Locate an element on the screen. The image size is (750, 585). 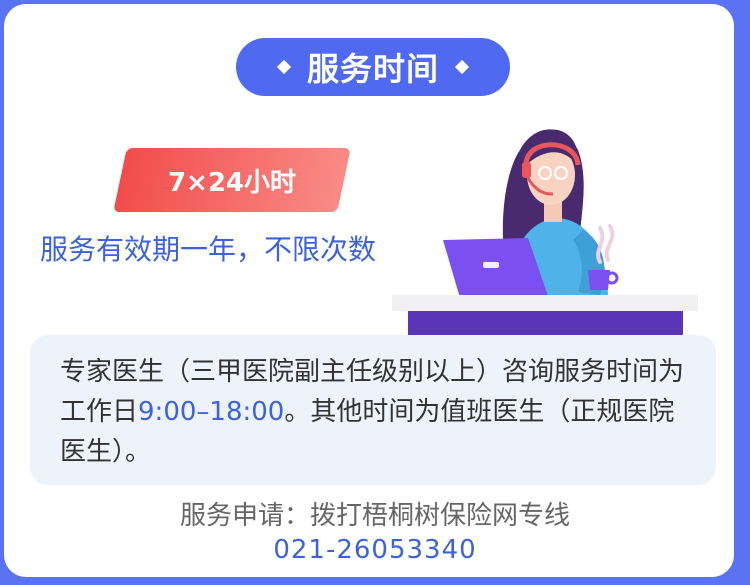
hours-tag-label: 7×24小时 is located at coordinates (232, 182).